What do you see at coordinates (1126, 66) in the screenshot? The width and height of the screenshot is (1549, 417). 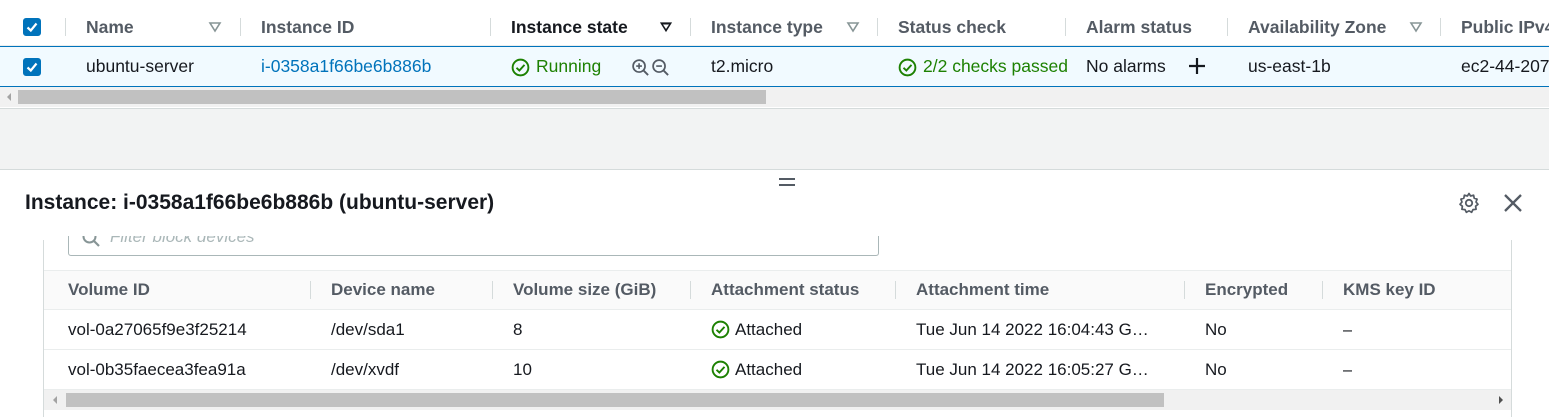 I see `alarm-status-value: No alarms` at bounding box center [1126, 66].